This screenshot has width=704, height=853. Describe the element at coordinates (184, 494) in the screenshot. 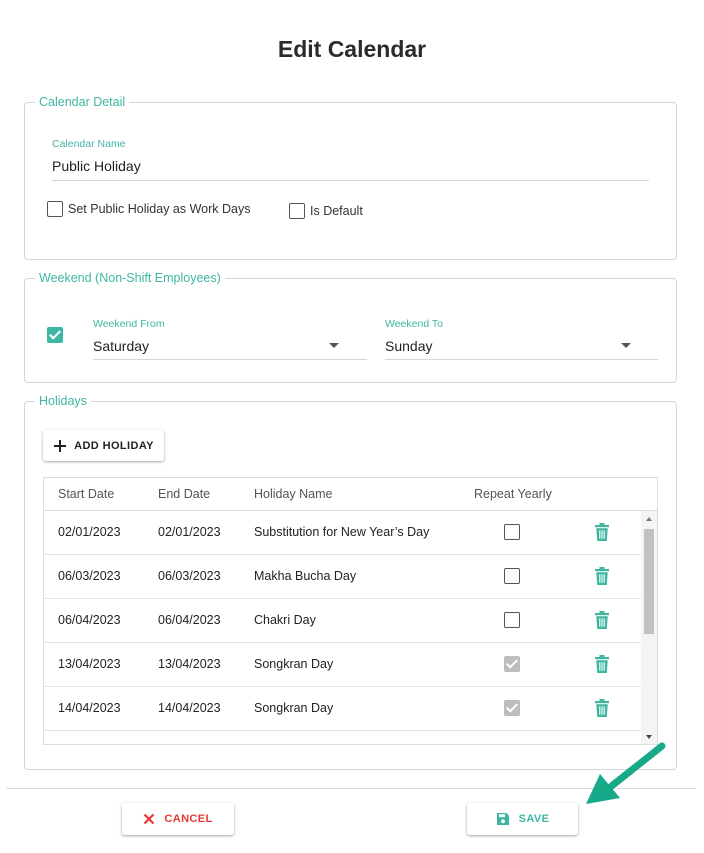

I see `header-end-date: End Date` at that location.